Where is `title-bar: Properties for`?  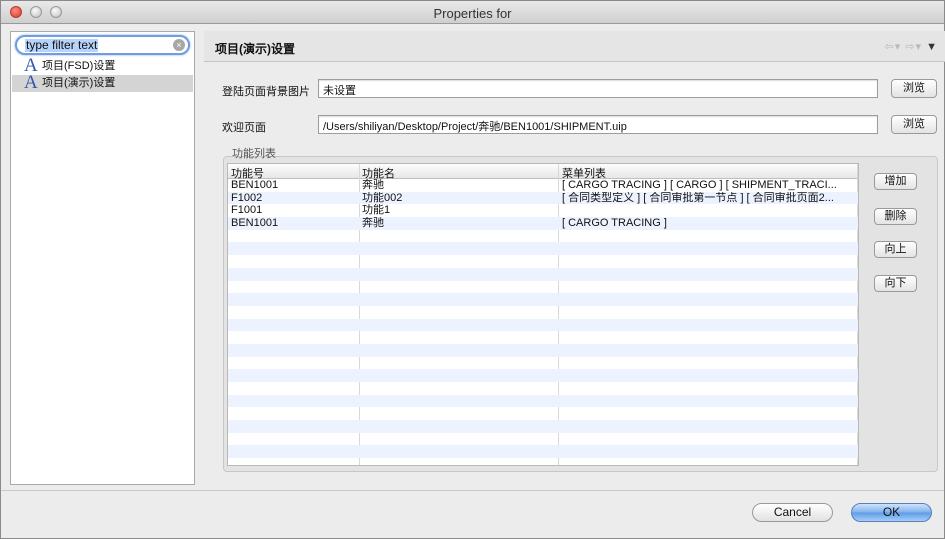 title-bar: Properties for is located at coordinates (472, 12).